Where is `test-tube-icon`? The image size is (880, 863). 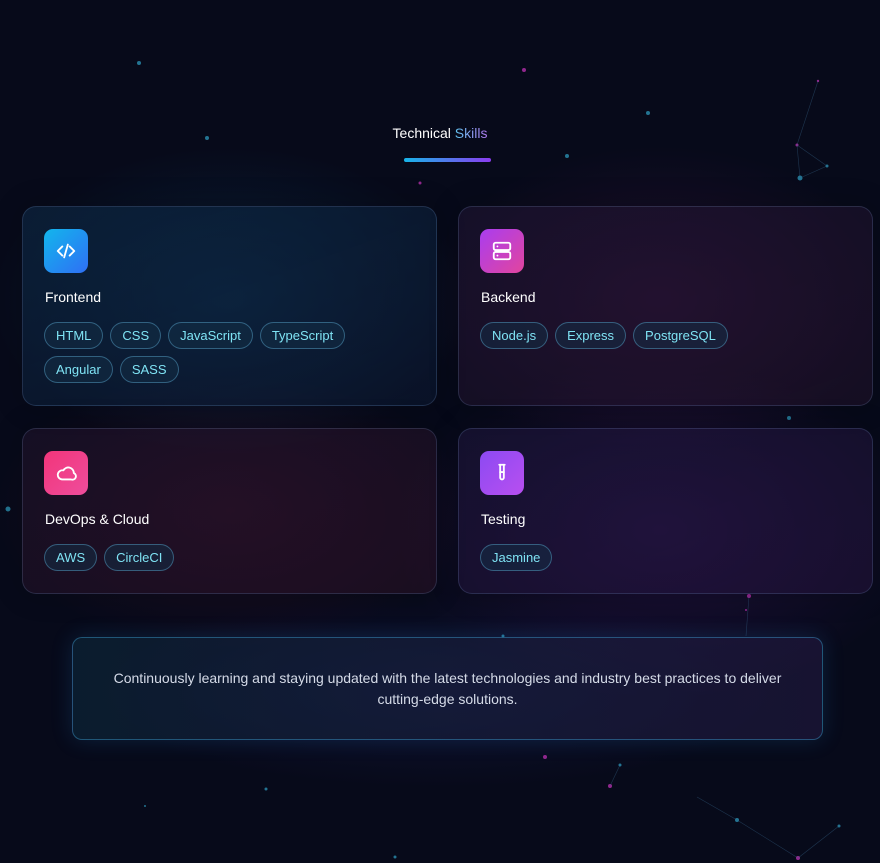 test-tube-icon is located at coordinates (502, 473).